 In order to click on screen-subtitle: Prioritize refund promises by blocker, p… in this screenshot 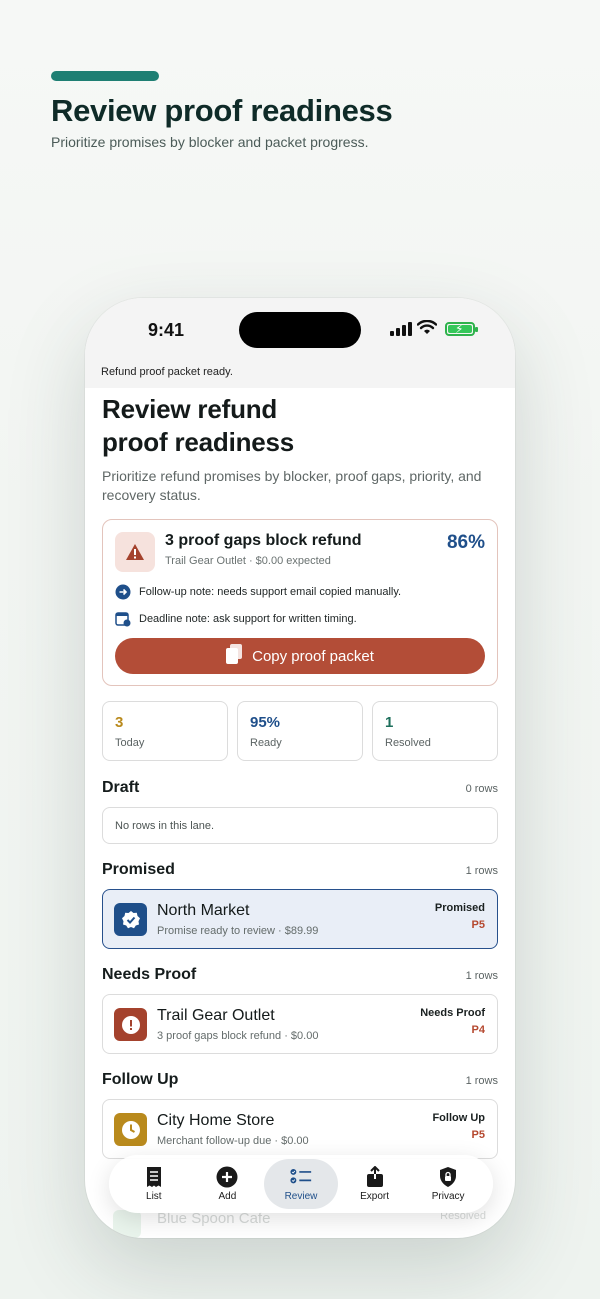, I will do `click(292, 485)`.